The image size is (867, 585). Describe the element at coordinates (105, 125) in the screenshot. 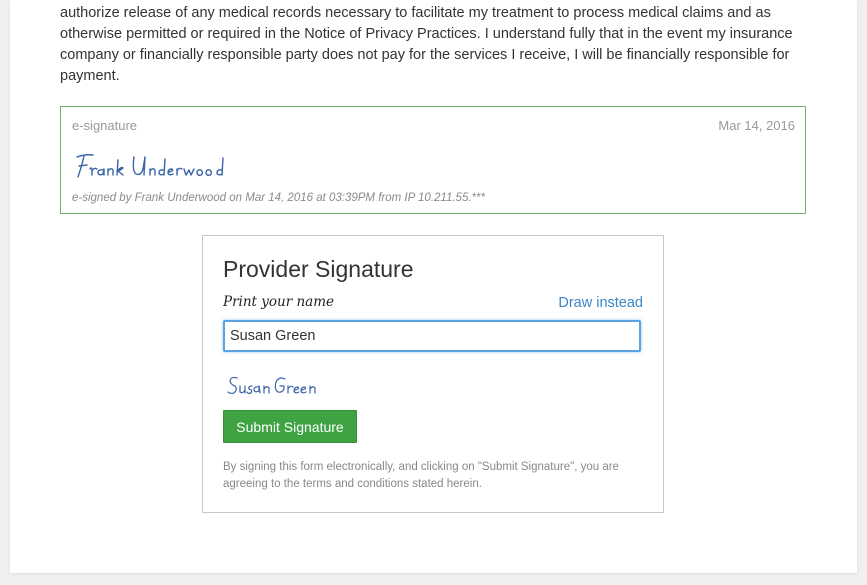

I see `esignature-label: e-signature` at that location.